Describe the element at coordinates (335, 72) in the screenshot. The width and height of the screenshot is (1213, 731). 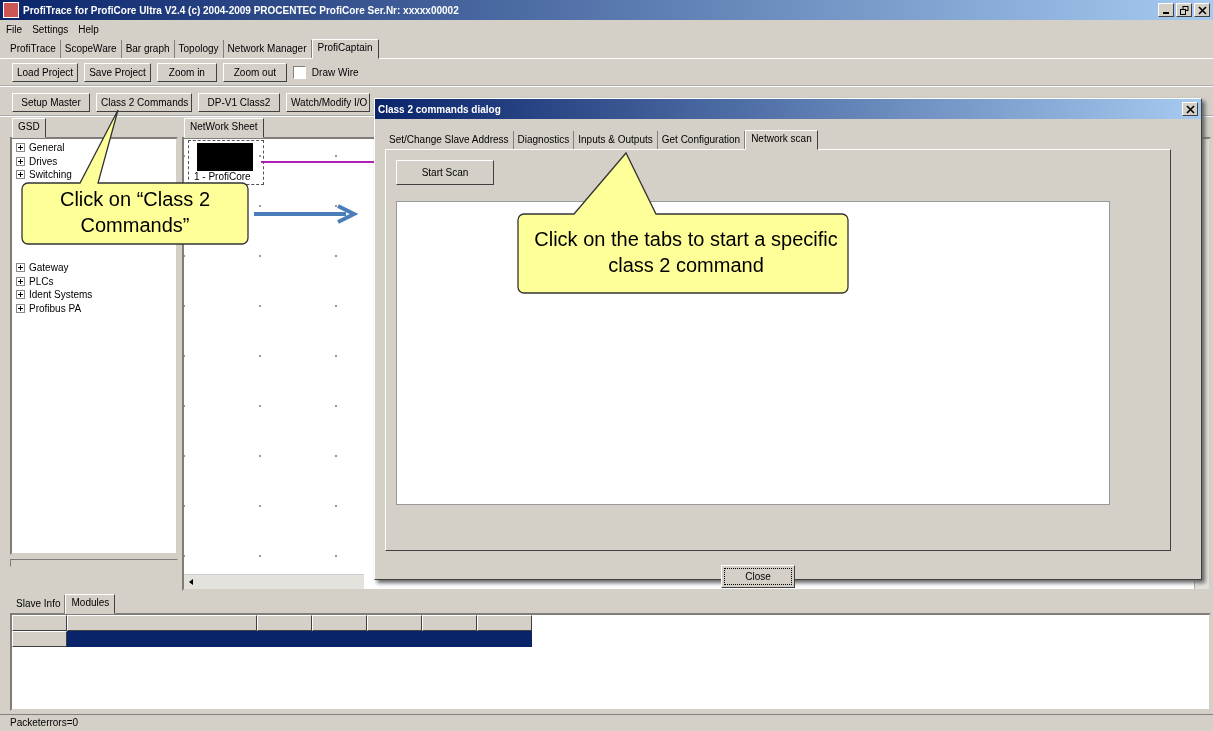
I see `checkbox-label: Draw Wire` at that location.